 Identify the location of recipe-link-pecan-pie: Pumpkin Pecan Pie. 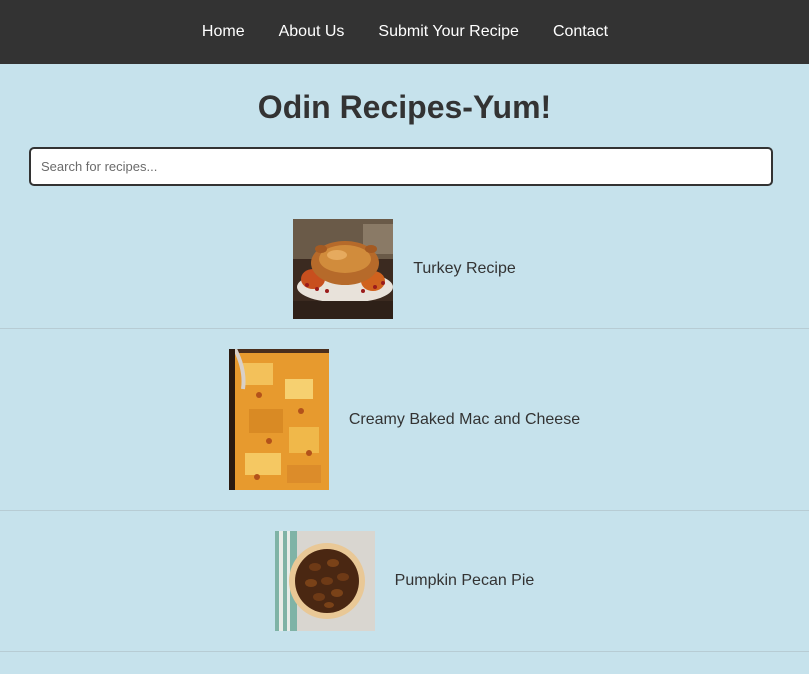
(465, 581).